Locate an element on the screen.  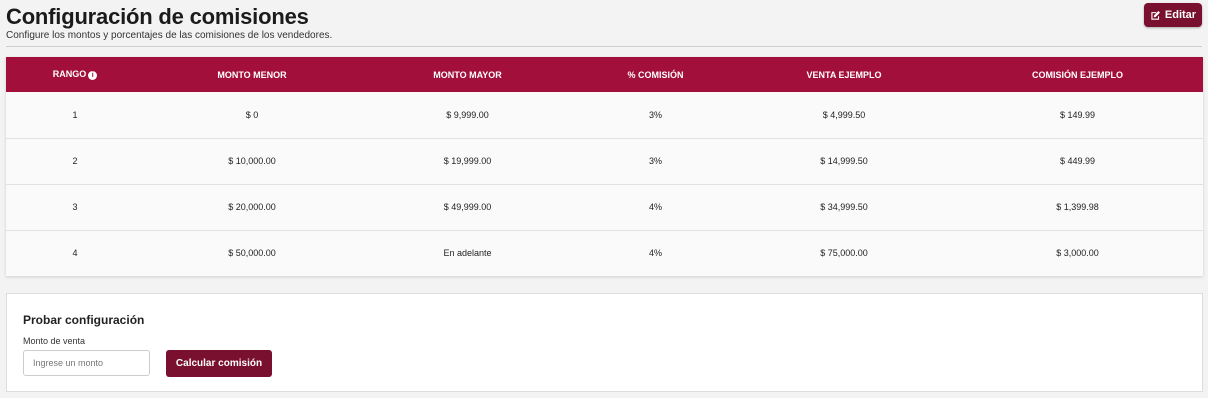
edit-button: Editar is located at coordinates (1173, 15).